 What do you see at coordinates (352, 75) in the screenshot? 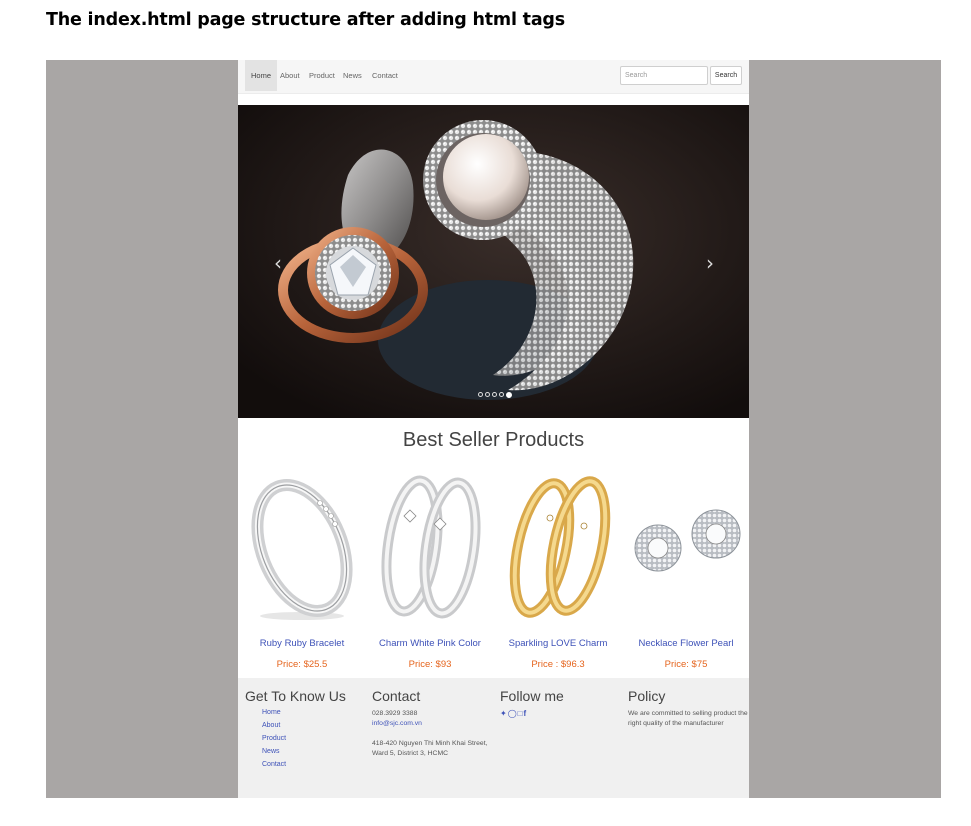
I see `nav-link-news: News` at bounding box center [352, 75].